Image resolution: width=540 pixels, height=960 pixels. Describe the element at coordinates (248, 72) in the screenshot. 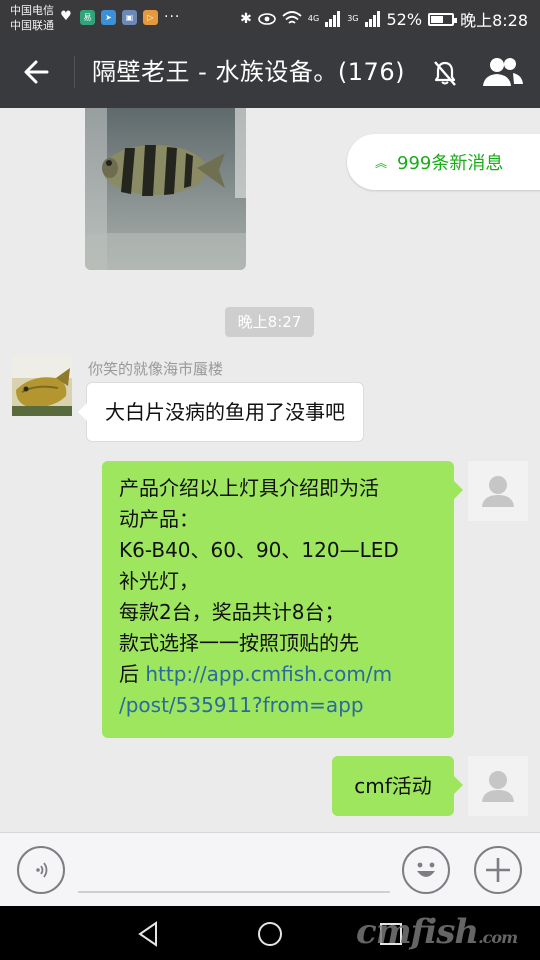

I see `chat-title: 隔壁老王 - 水族设备。(176)` at that location.